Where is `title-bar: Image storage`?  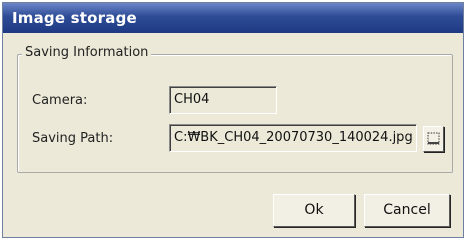 title-bar: Image storage is located at coordinates (233, 18).